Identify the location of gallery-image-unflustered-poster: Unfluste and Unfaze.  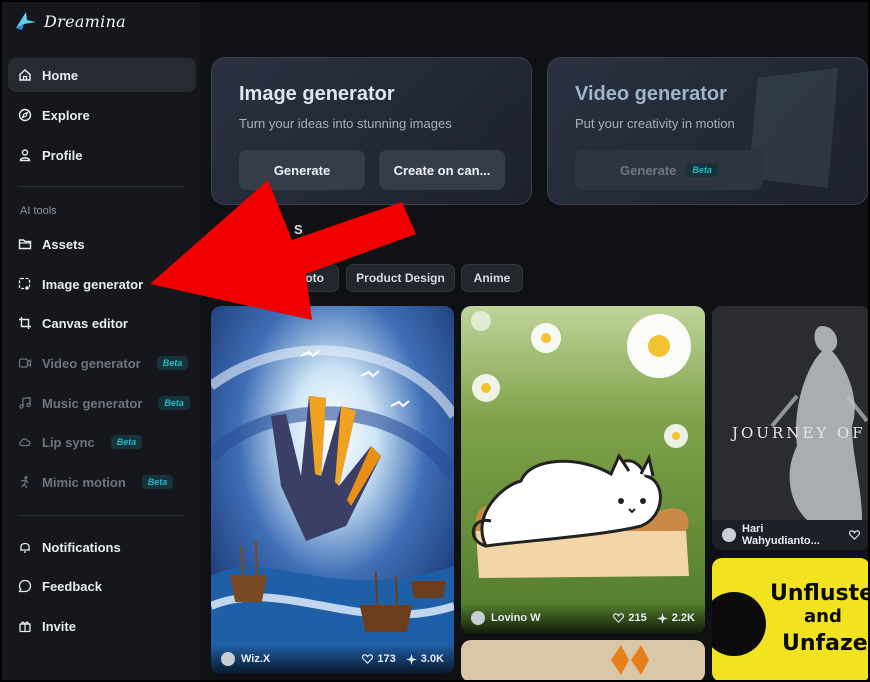
(791, 620).